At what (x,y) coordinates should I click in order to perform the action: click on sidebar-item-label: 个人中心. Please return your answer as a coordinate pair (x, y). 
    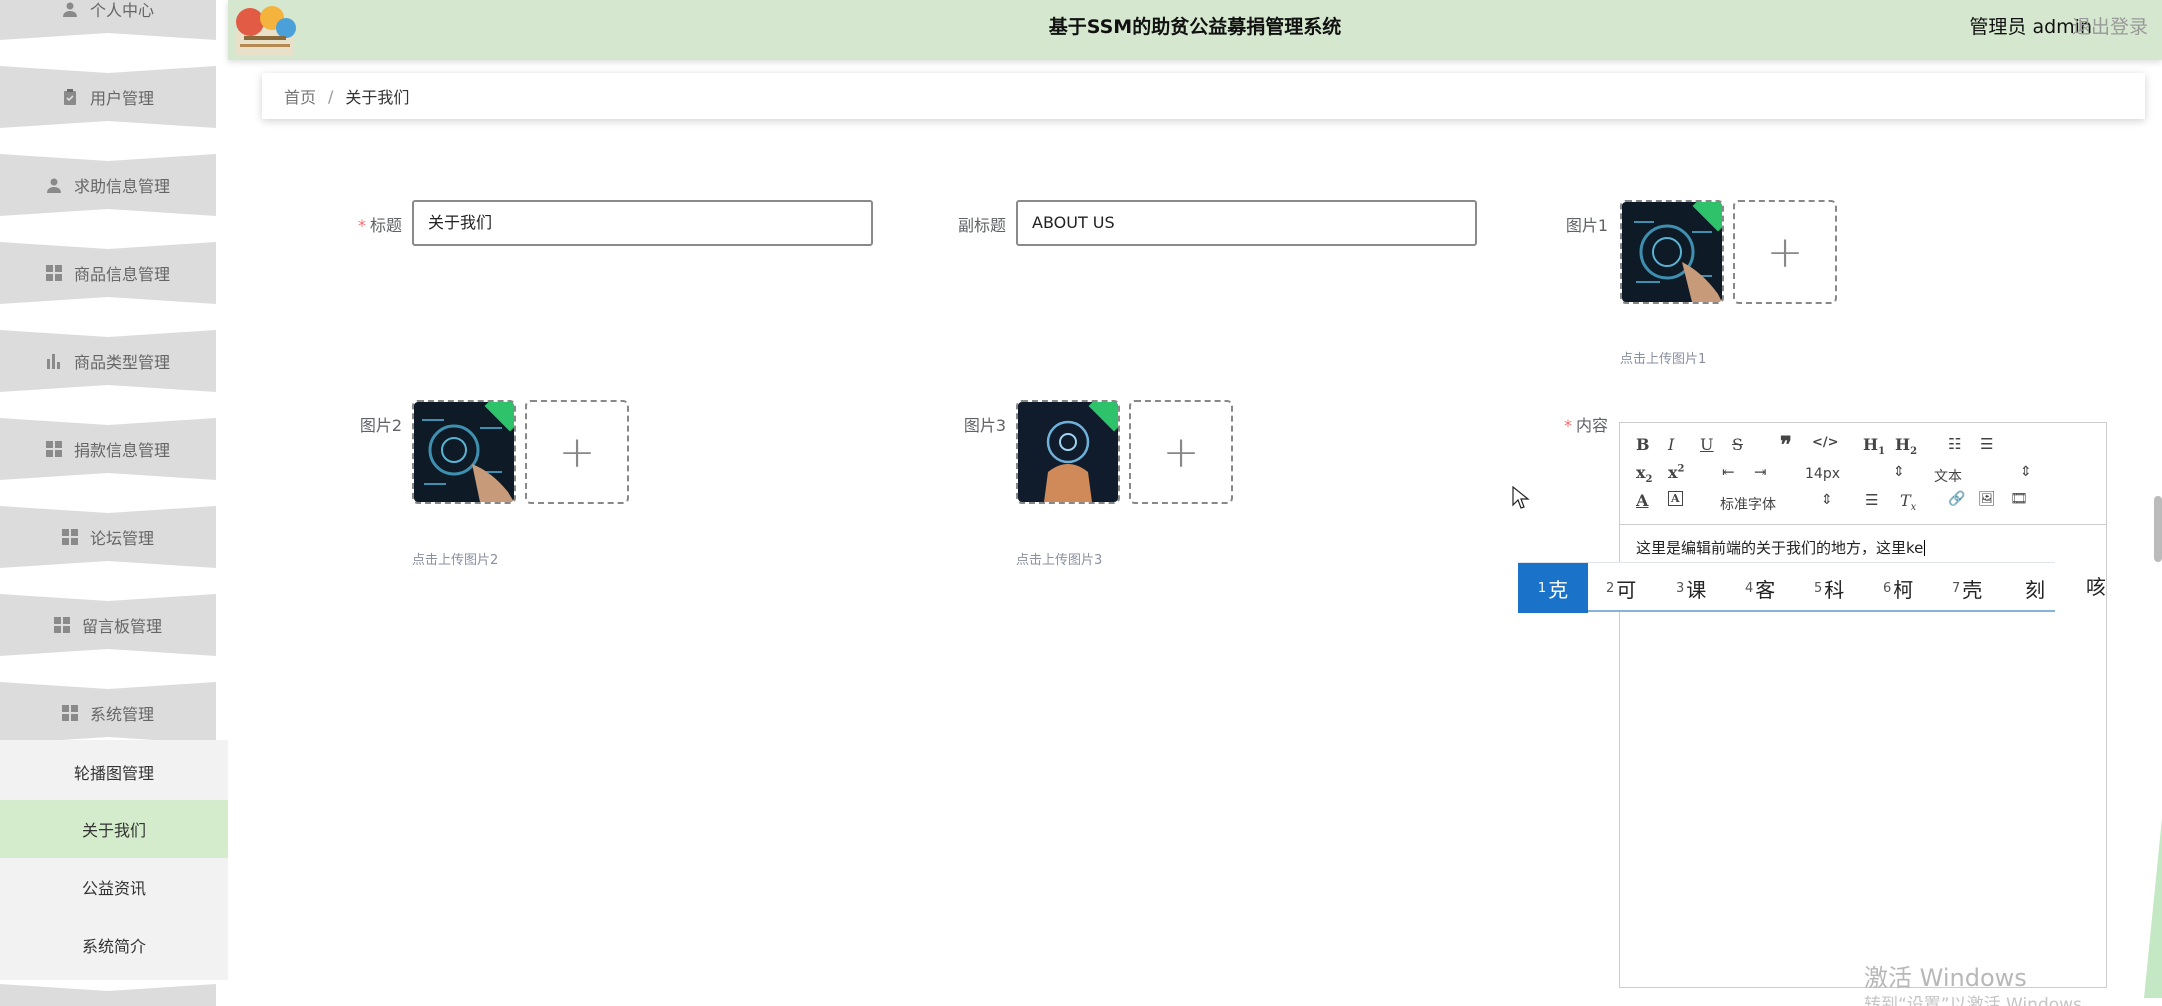
    Looking at the image, I should click on (121, 10).